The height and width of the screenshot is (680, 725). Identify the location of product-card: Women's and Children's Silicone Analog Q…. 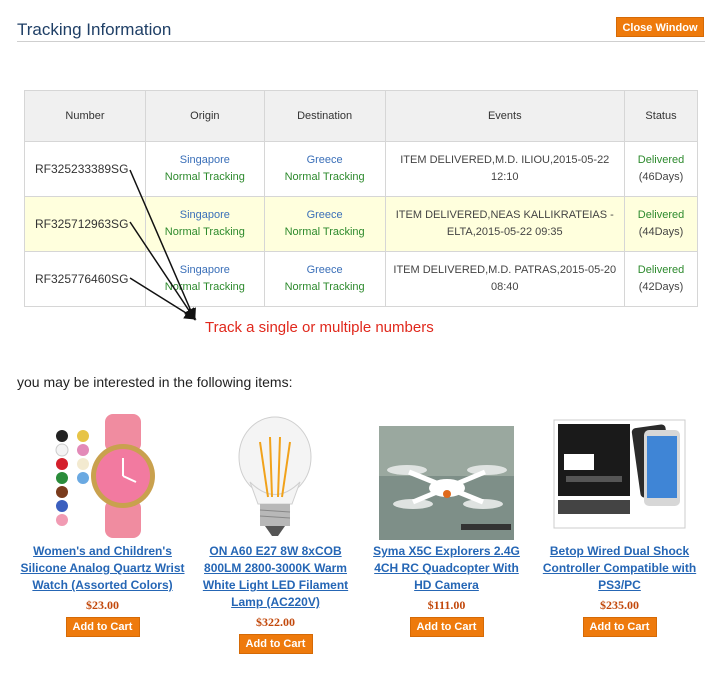
(102, 524).